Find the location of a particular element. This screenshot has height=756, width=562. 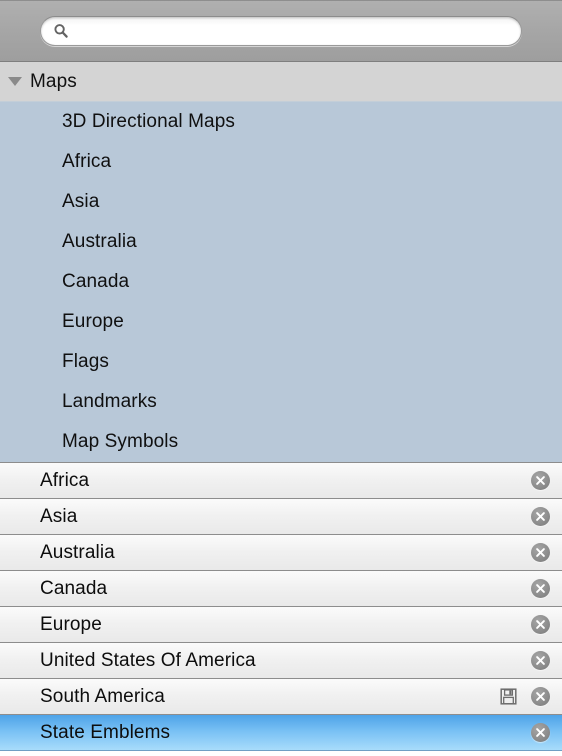

triangle-down-icon is located at coordinates (15, 81).